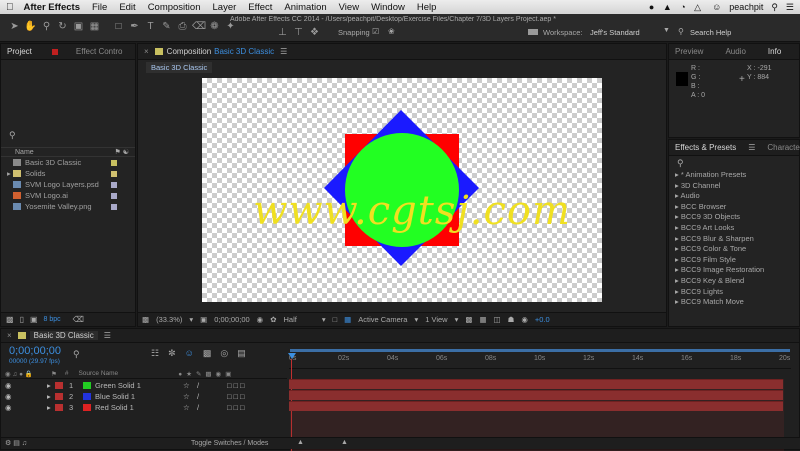 The image size is (800, 451). I want to click on brush-tool-icon: ✎, so click(166, 26).